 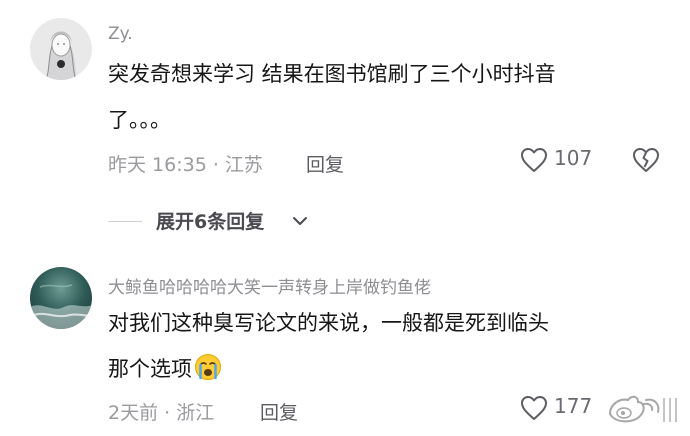 What do you see at coordinates (573, 406) in the screenshot?
I see `like-count: 177` at bounding box center [573, 406].